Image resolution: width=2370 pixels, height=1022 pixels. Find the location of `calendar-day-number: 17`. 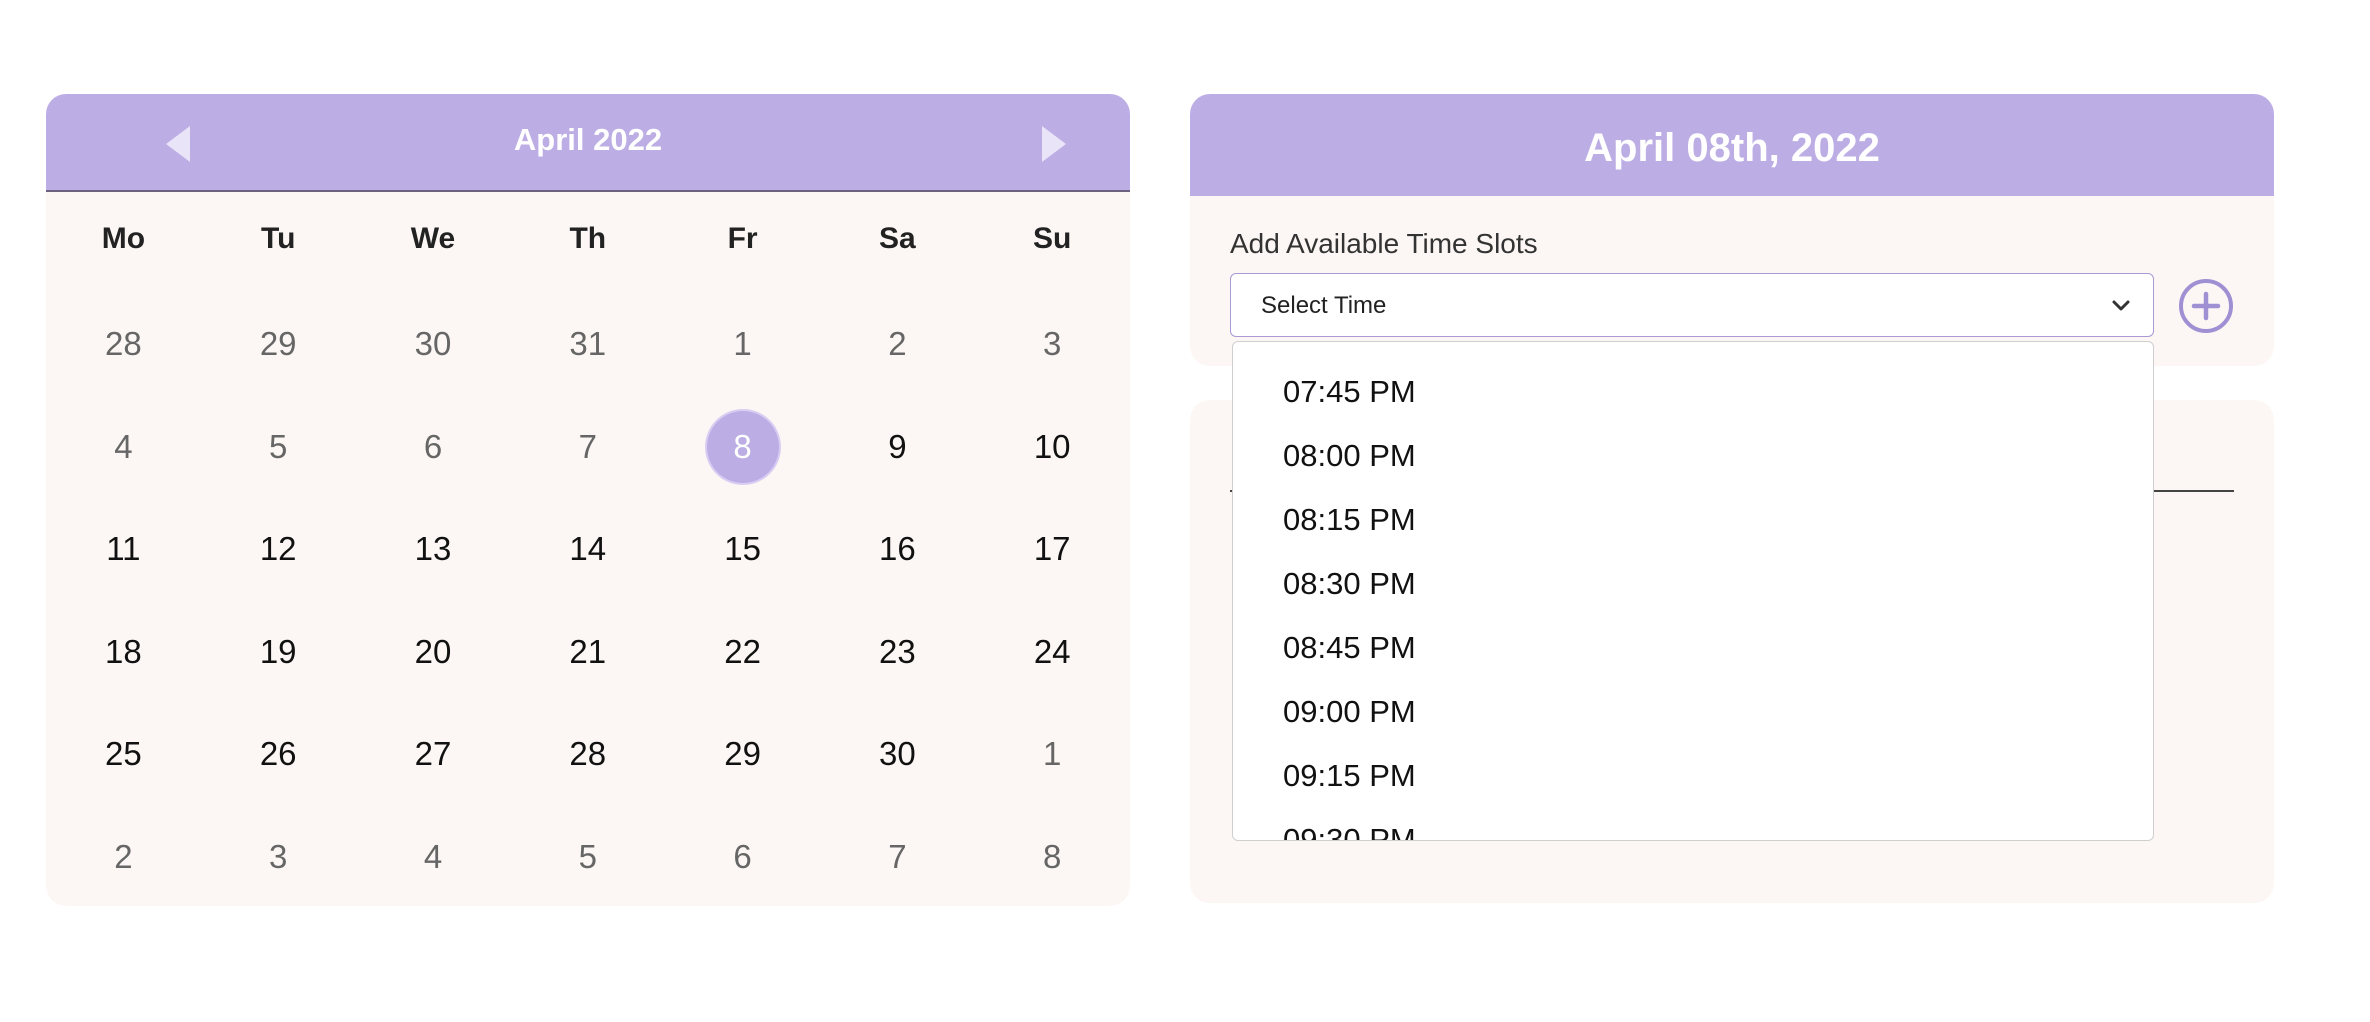

calendar-day-number: 17 is located at coordinates (1052, 549).